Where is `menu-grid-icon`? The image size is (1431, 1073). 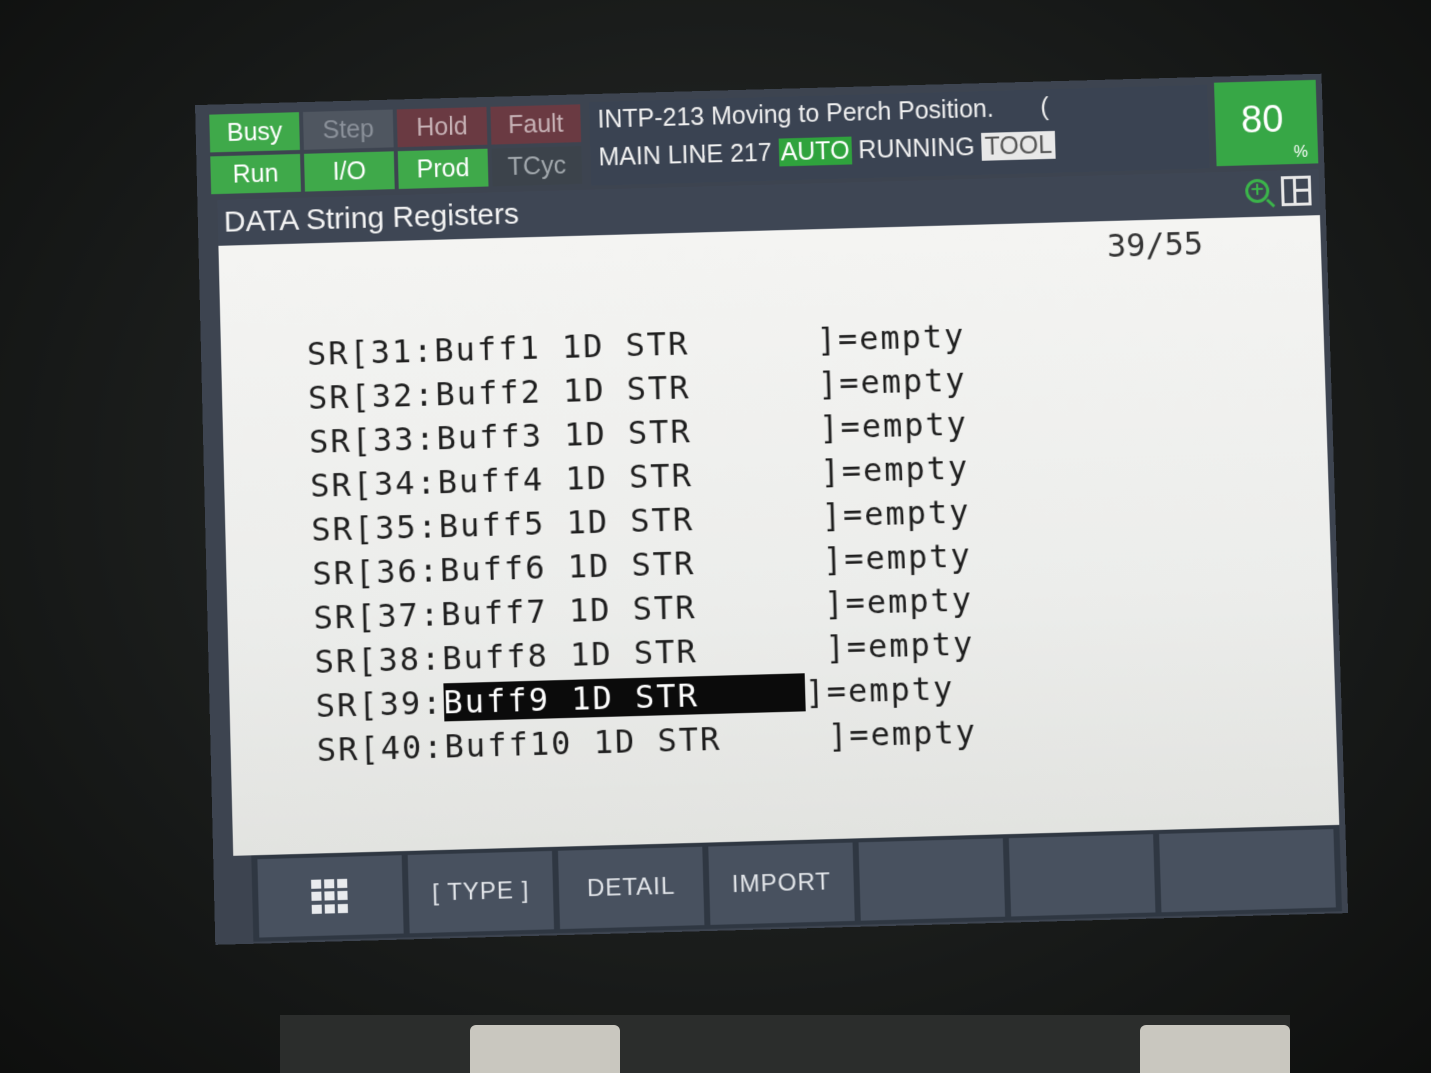 menu-grid-icon is located at coordinates (330, 896).